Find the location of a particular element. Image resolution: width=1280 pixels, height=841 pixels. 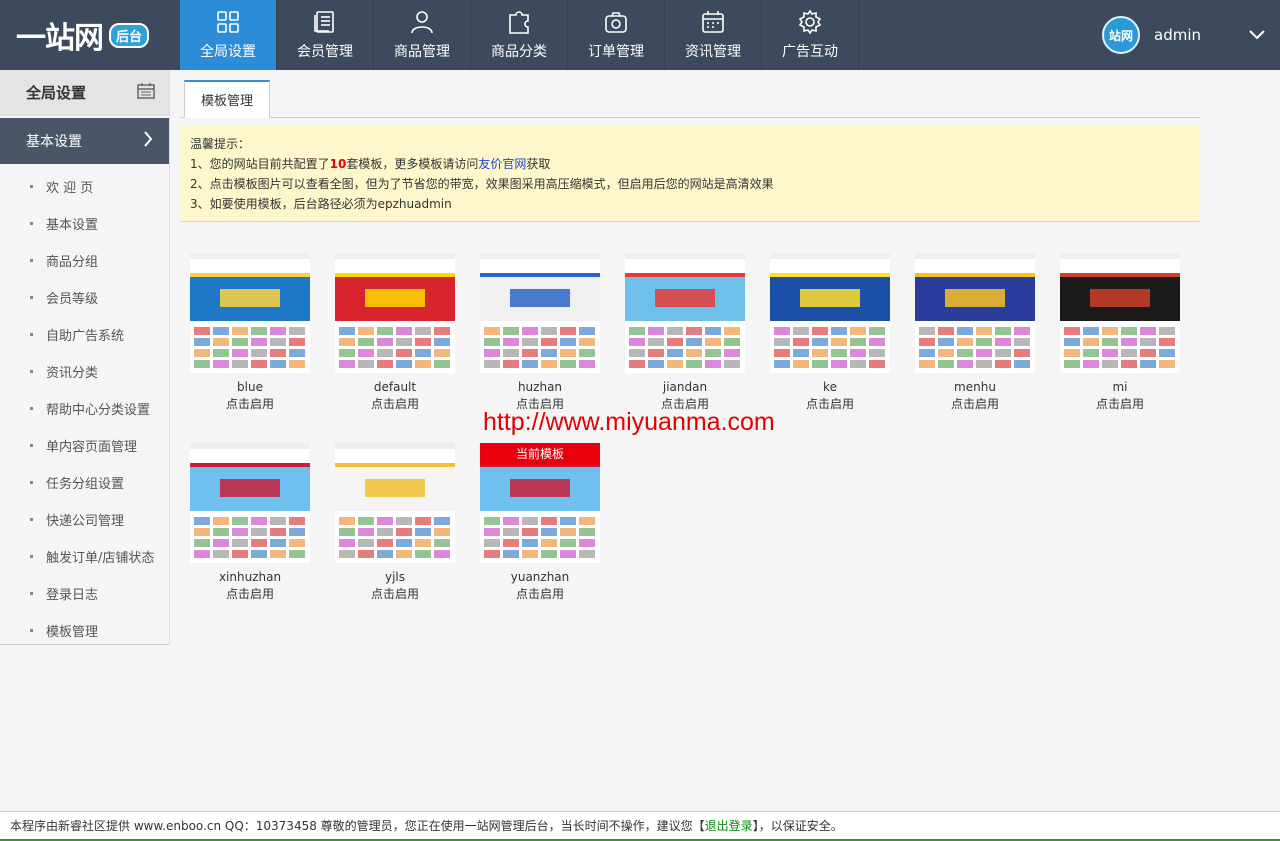

sidebar-item-label: 商品分组 is located at coordinates (72, 262).